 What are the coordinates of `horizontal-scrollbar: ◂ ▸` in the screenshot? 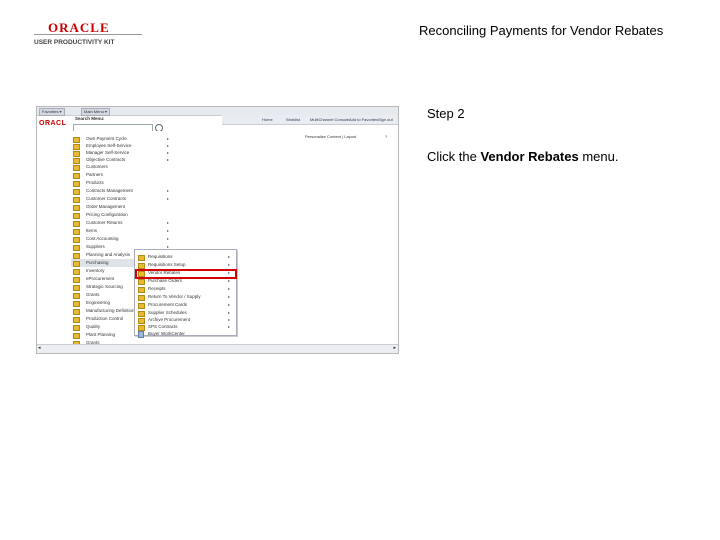 It's located at (217, 348).